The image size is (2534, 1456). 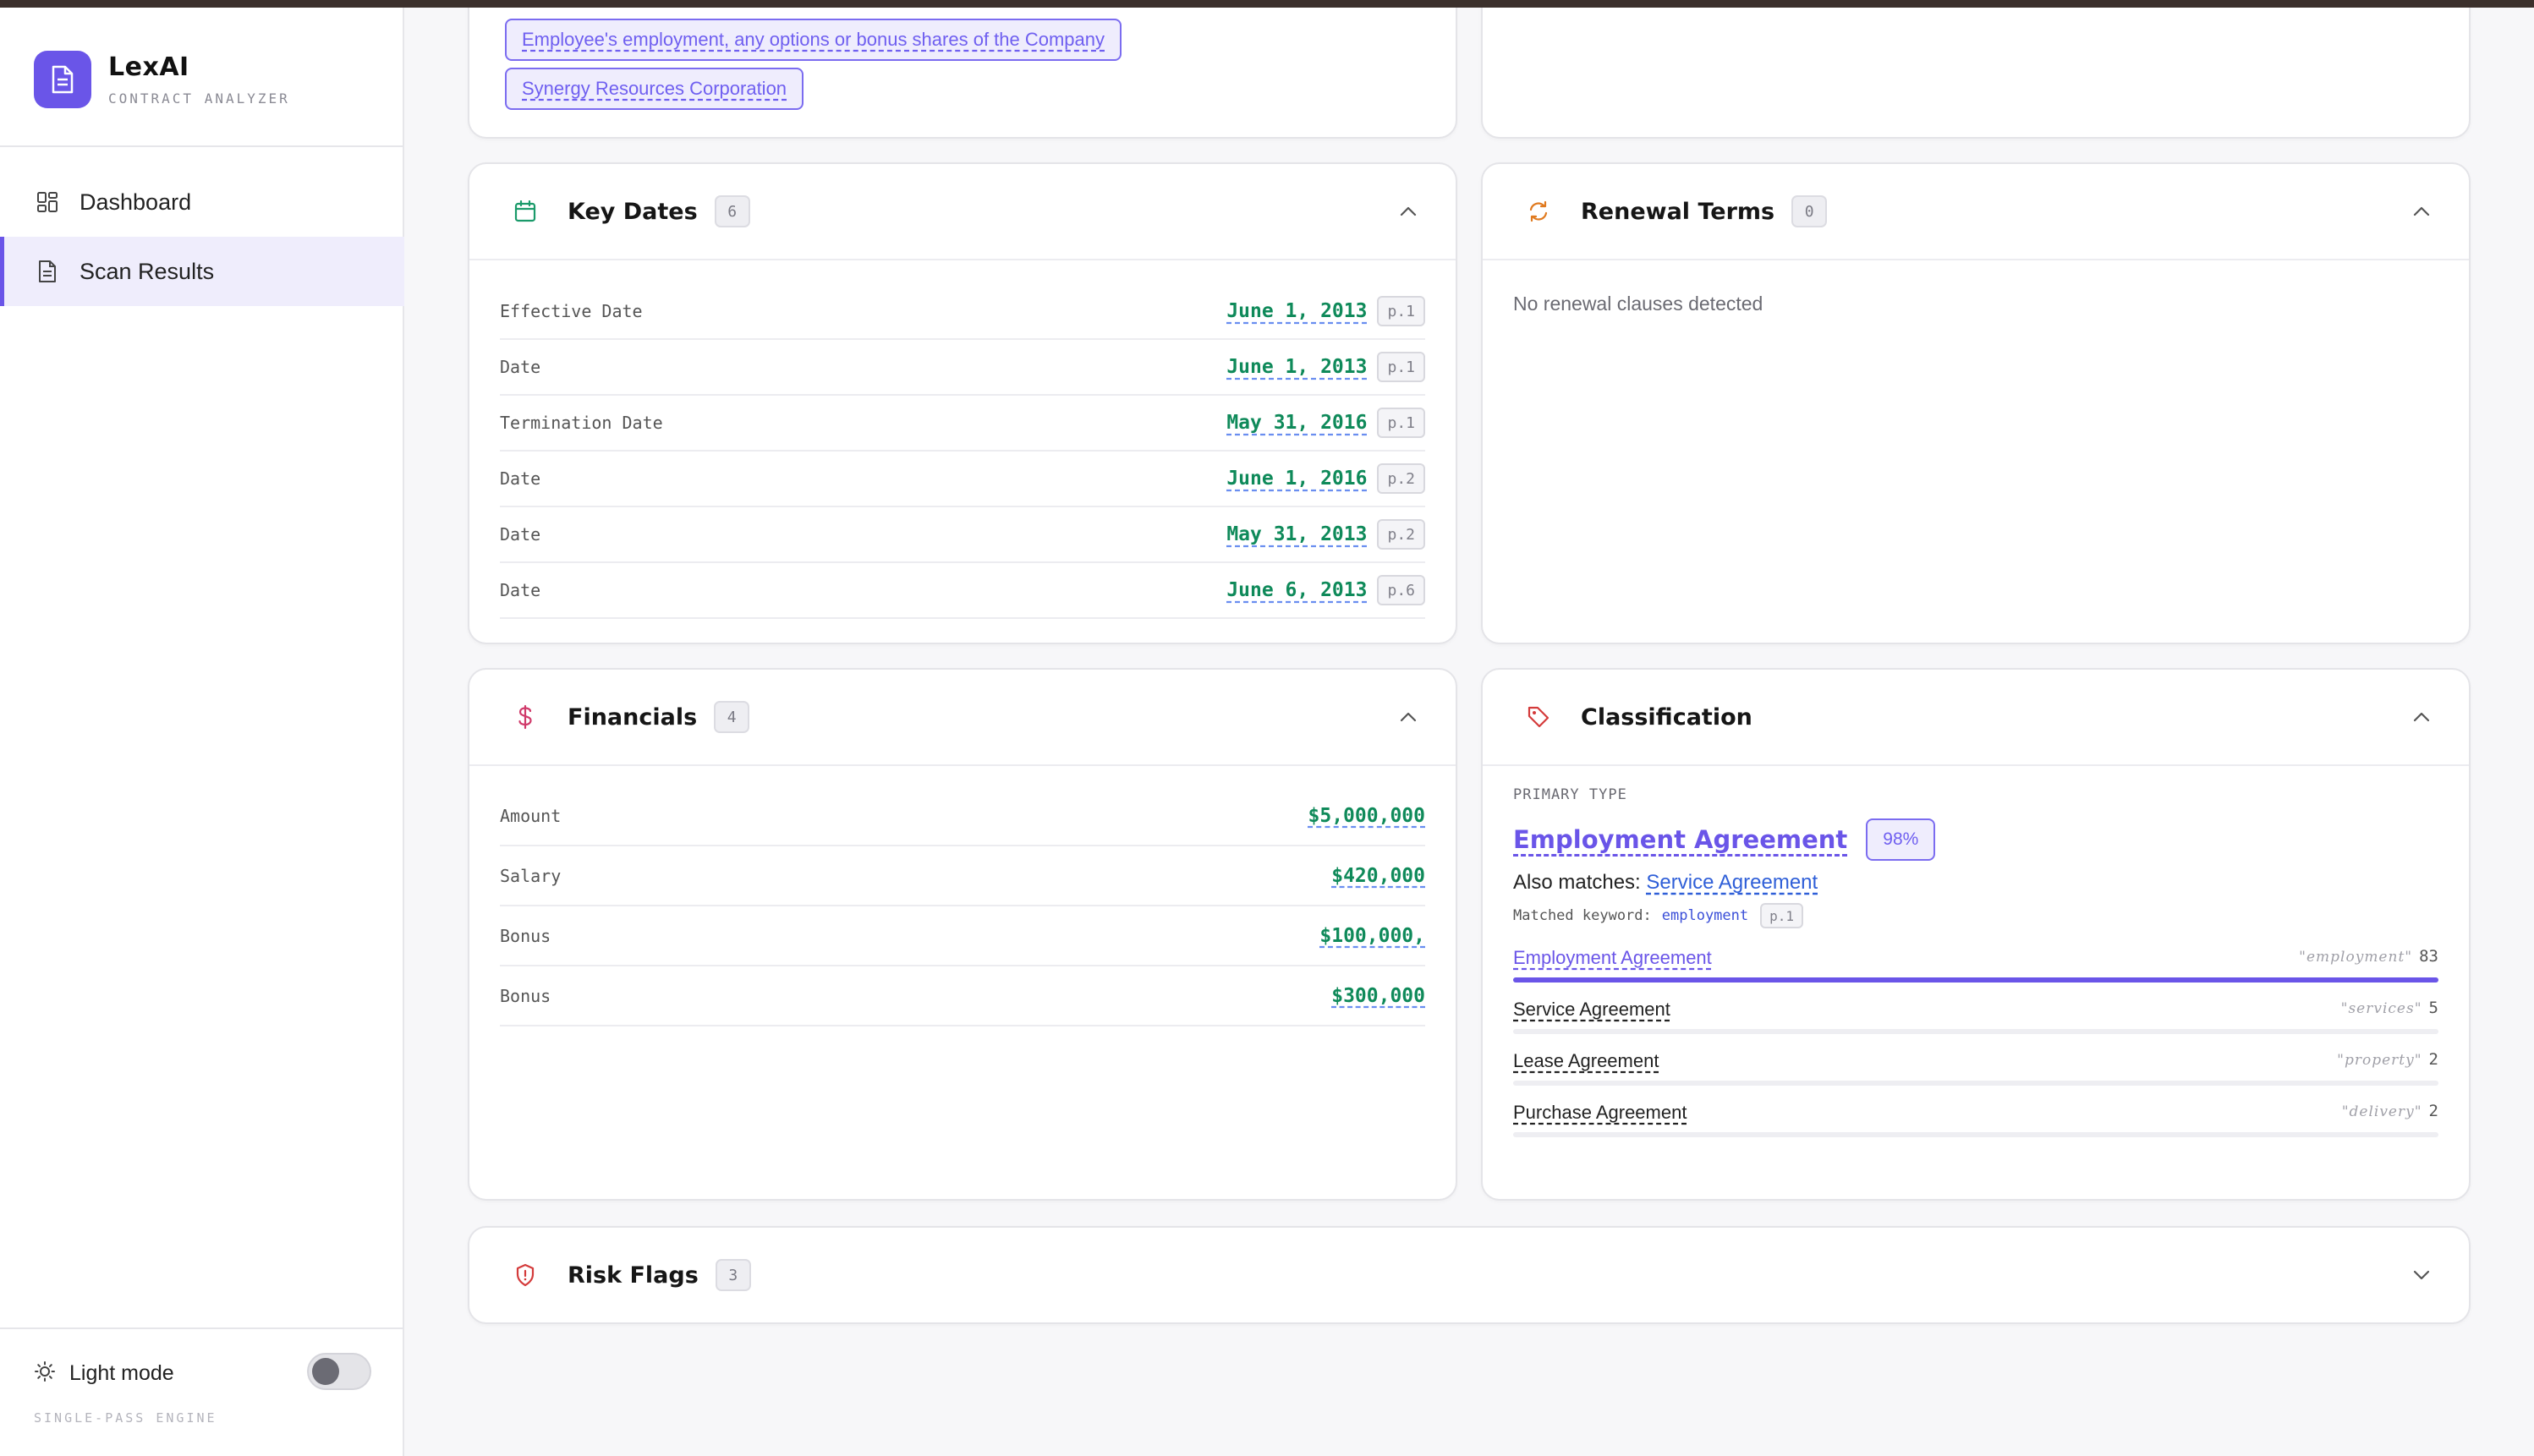 I want to click on sidebar-item-label: Dashboard, so click(x=136, y=202).